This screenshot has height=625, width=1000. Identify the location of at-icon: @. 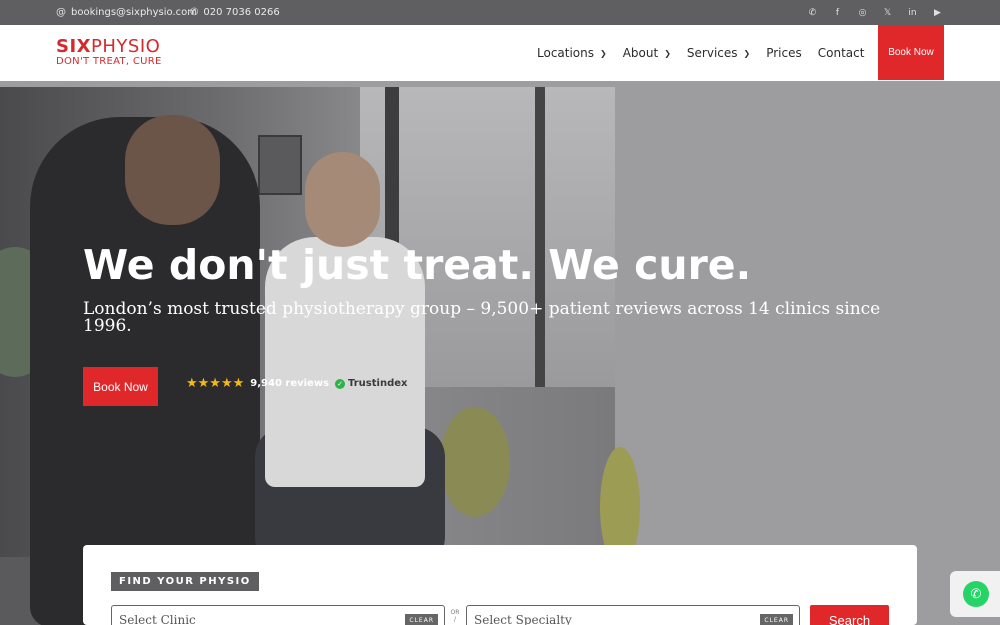
(61, 12).